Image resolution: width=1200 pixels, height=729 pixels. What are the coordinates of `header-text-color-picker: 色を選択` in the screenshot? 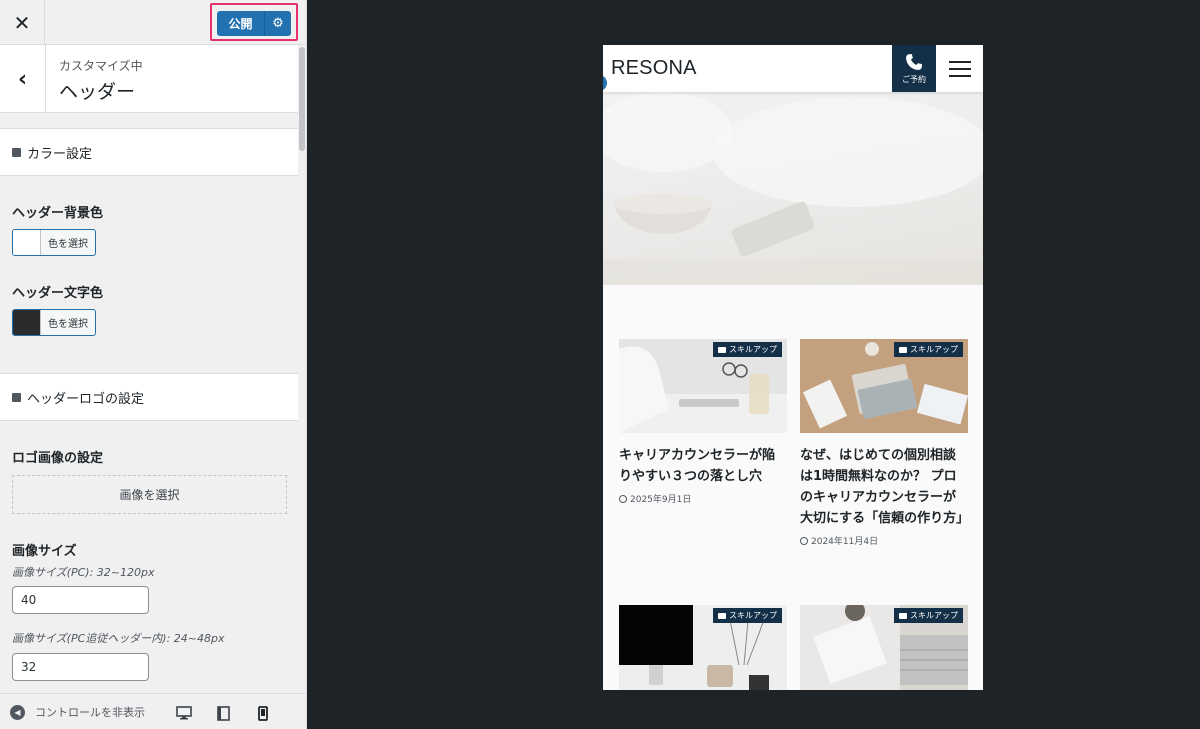 It's located at (54, 322).